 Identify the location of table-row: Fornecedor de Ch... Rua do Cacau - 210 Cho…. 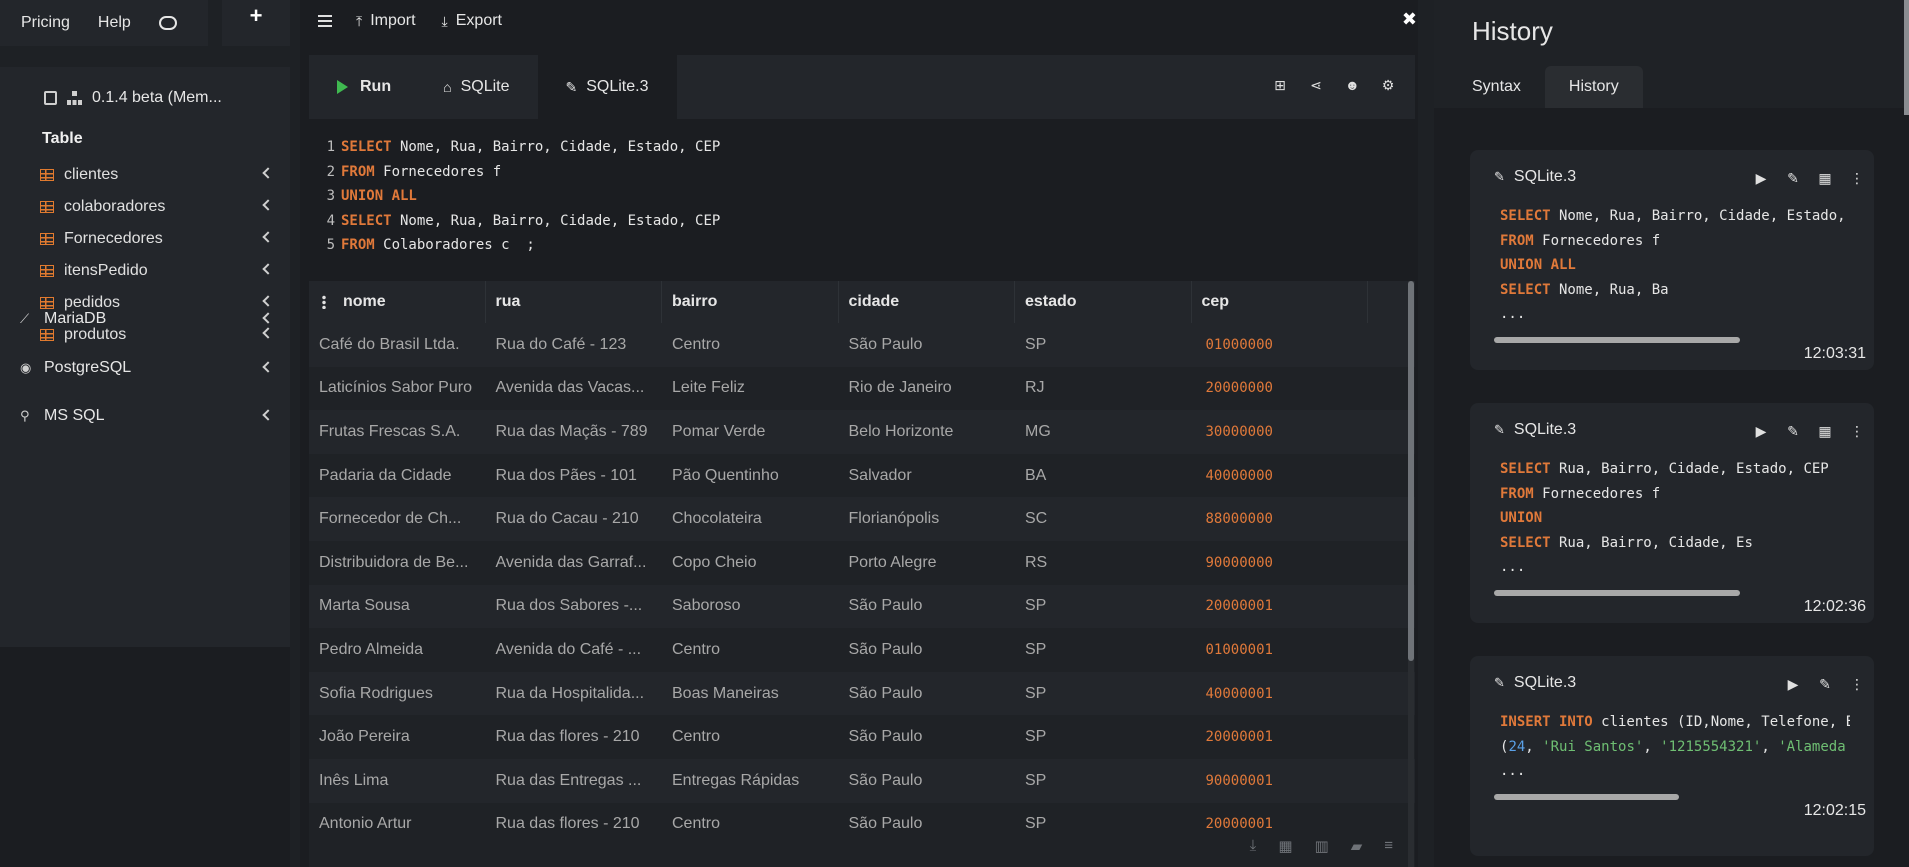
(862, 519).